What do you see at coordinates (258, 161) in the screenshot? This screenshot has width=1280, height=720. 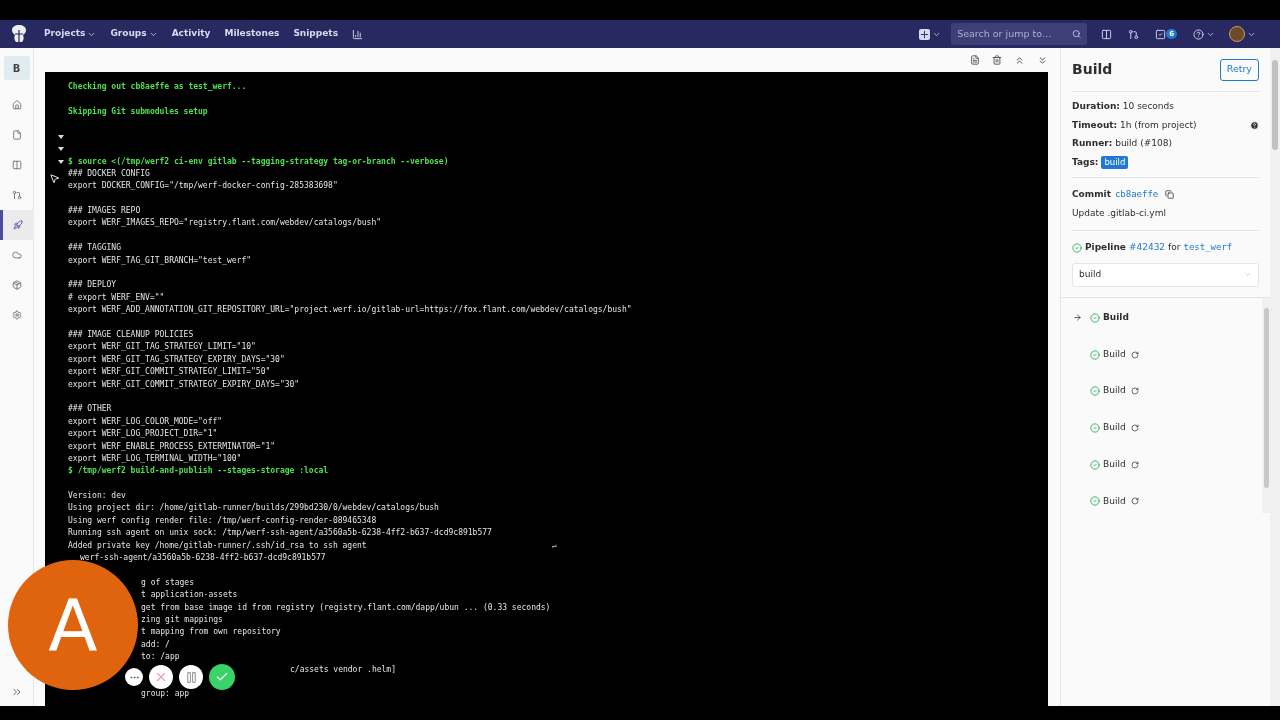 I see `log-line: $ source <(/tmp/werf2 ci-env gitlab --tagging-strategy tag-or-branch --verbose)` at bounding box center [258, 161].